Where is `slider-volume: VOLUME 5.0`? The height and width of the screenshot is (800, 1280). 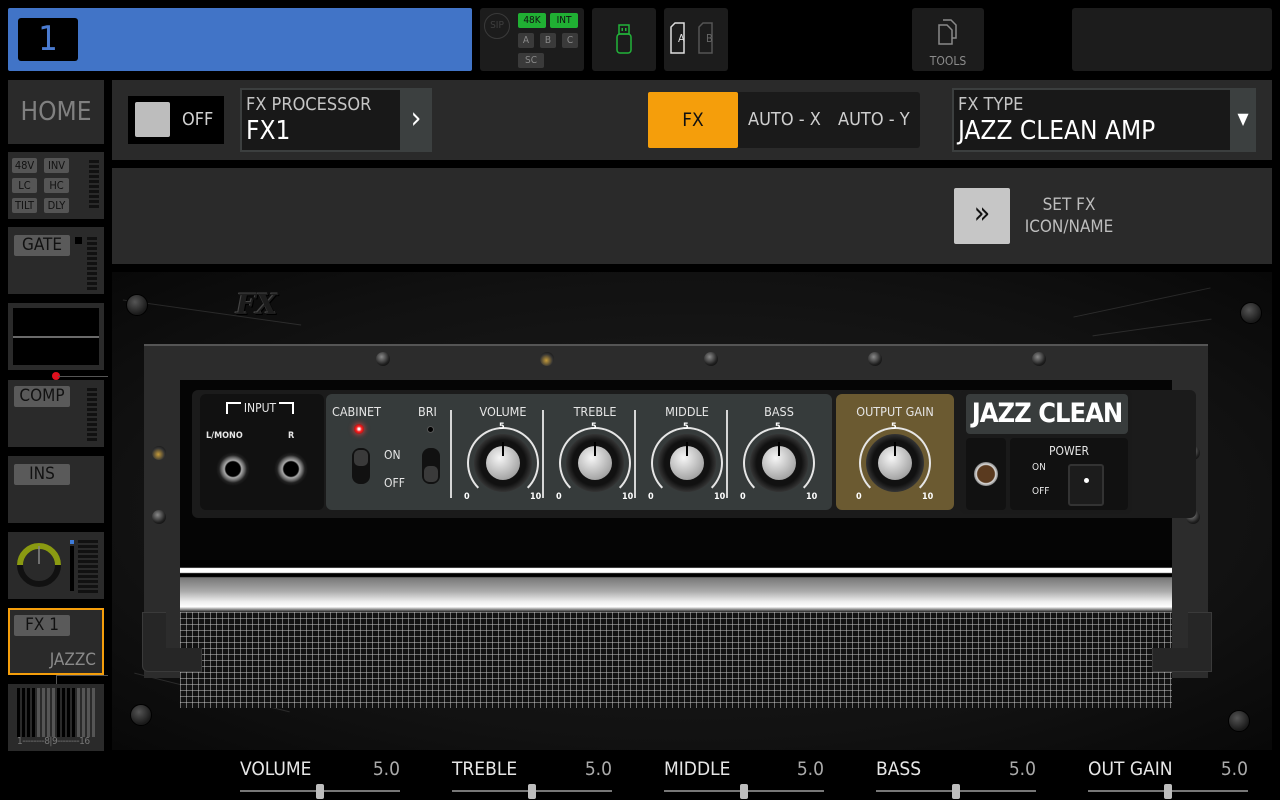 slider-volume: VOLUME 5.0 is located at coordinates (320, 776).